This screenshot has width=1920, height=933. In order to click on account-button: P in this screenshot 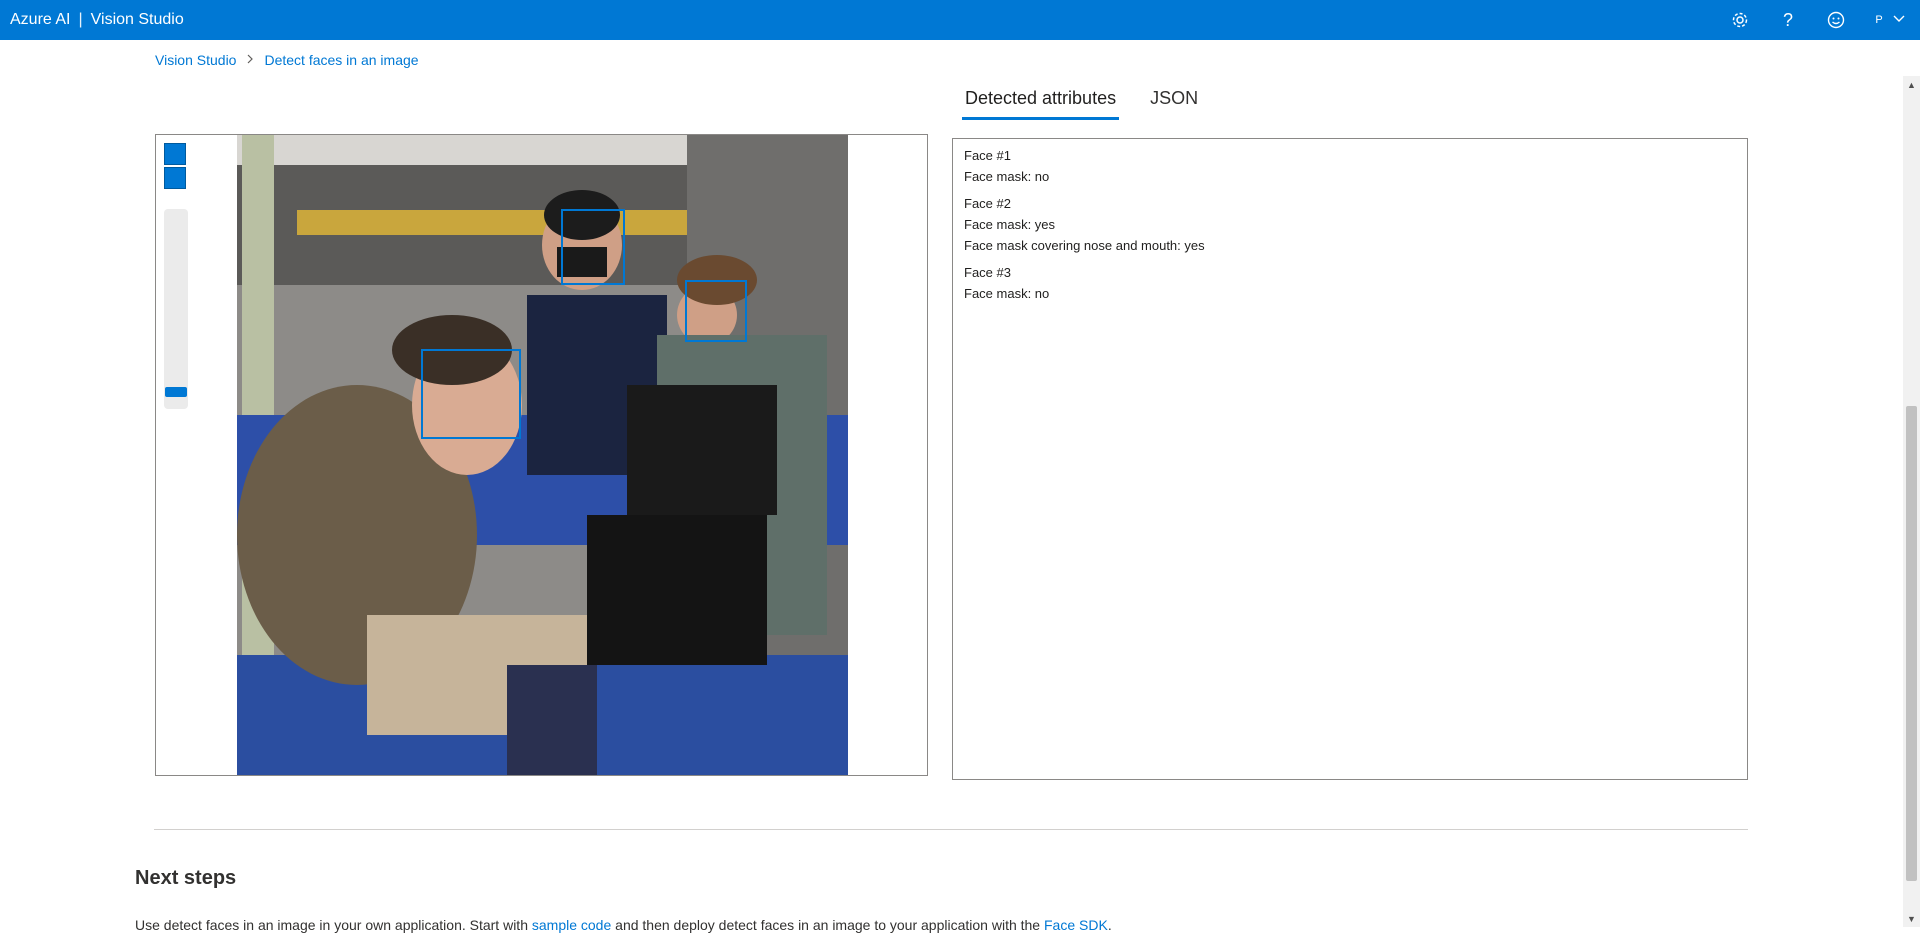, I will do `click(1890, 20)`.